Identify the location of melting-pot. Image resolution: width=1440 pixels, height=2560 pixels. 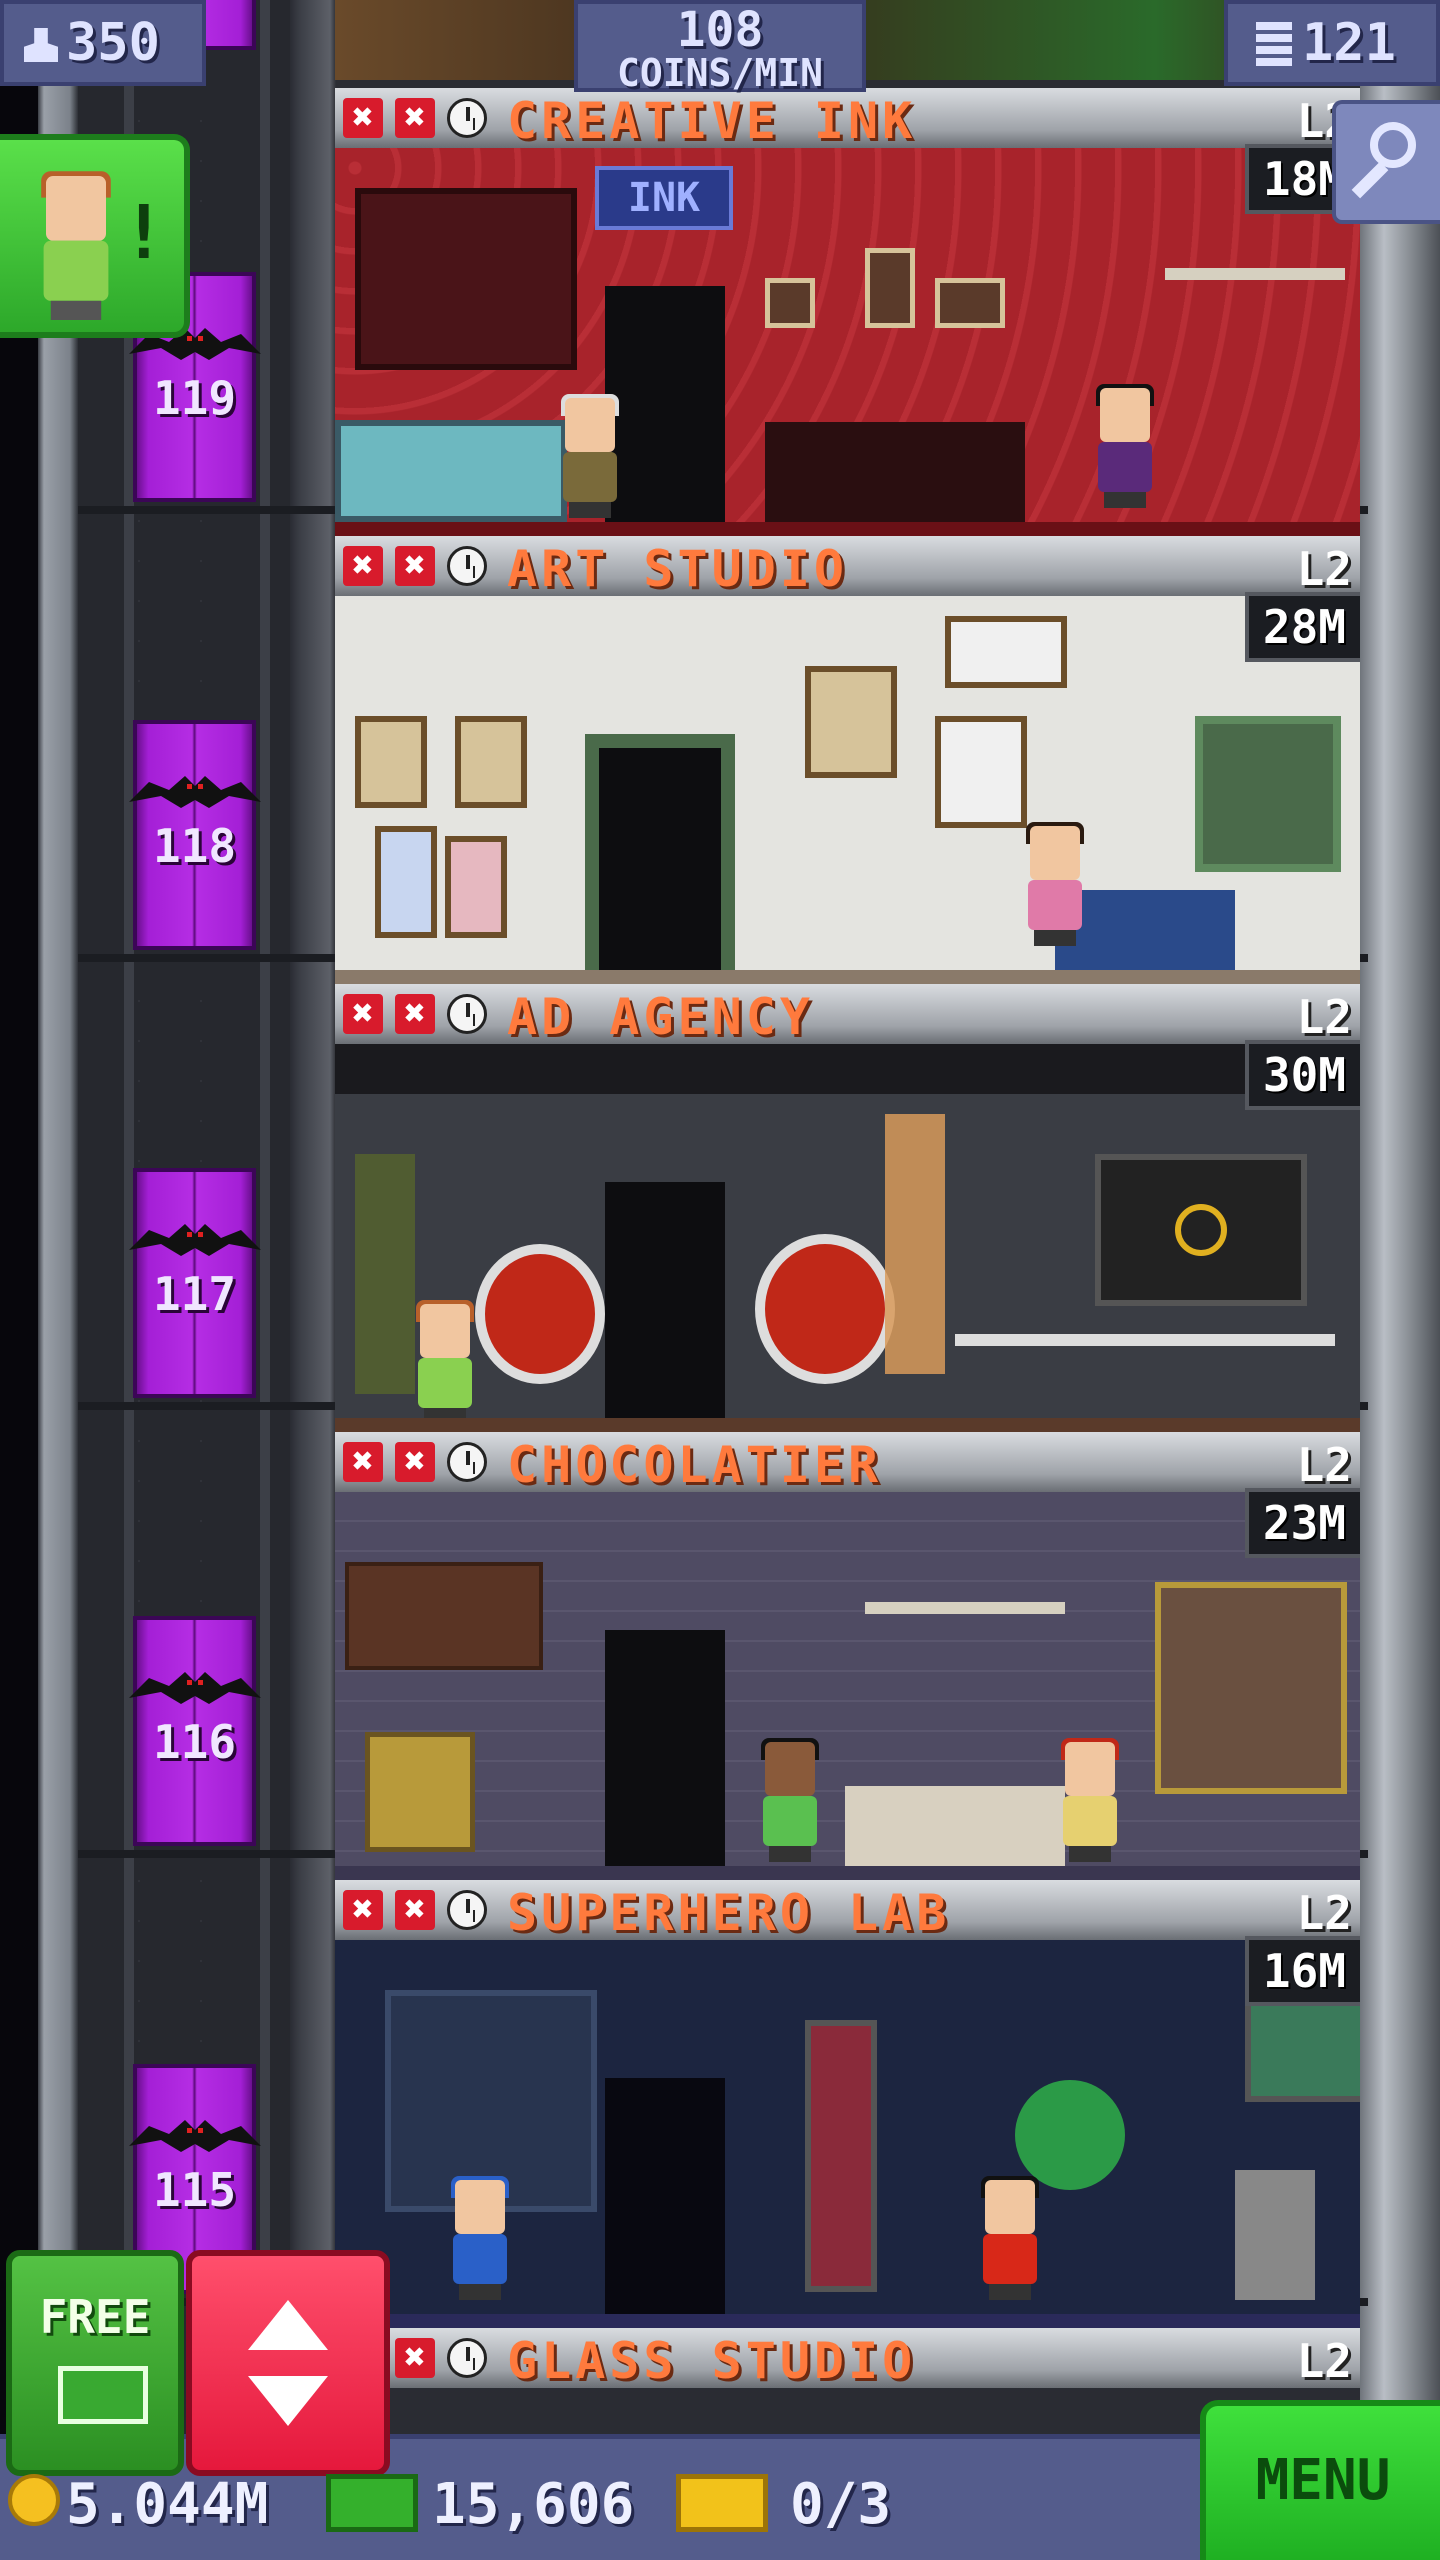
(420, 1792).